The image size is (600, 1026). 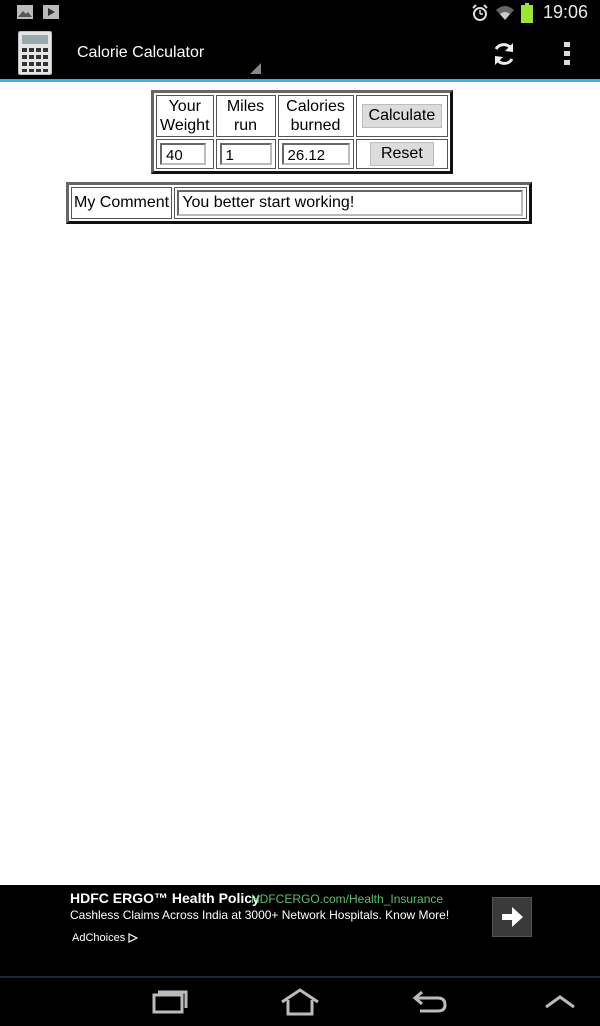 I want to click on comment-table: My Comment You better start working!, so click(x=299, y=203).